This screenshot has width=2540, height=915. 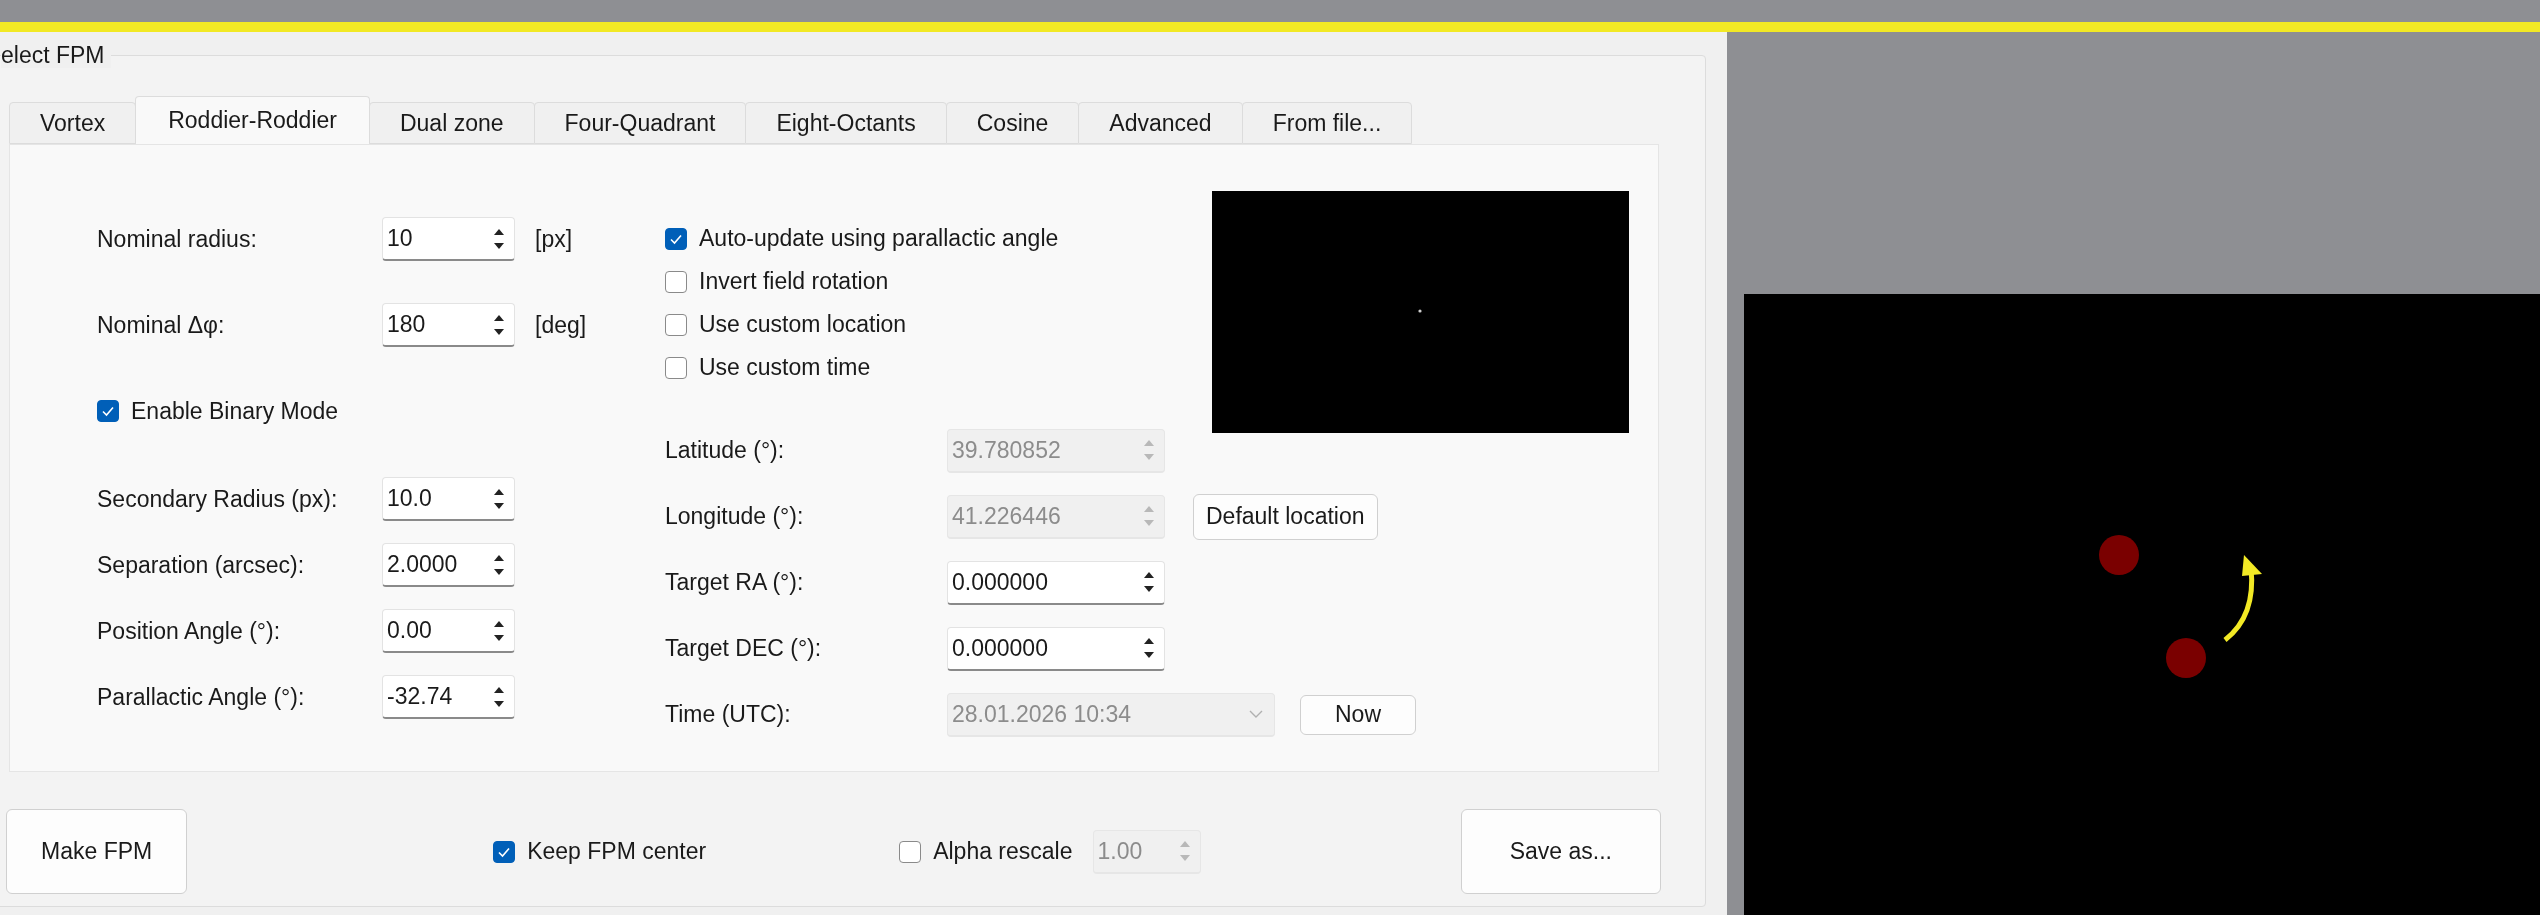 I want to click on tab: Cosine, so click(x=1012, y=123).